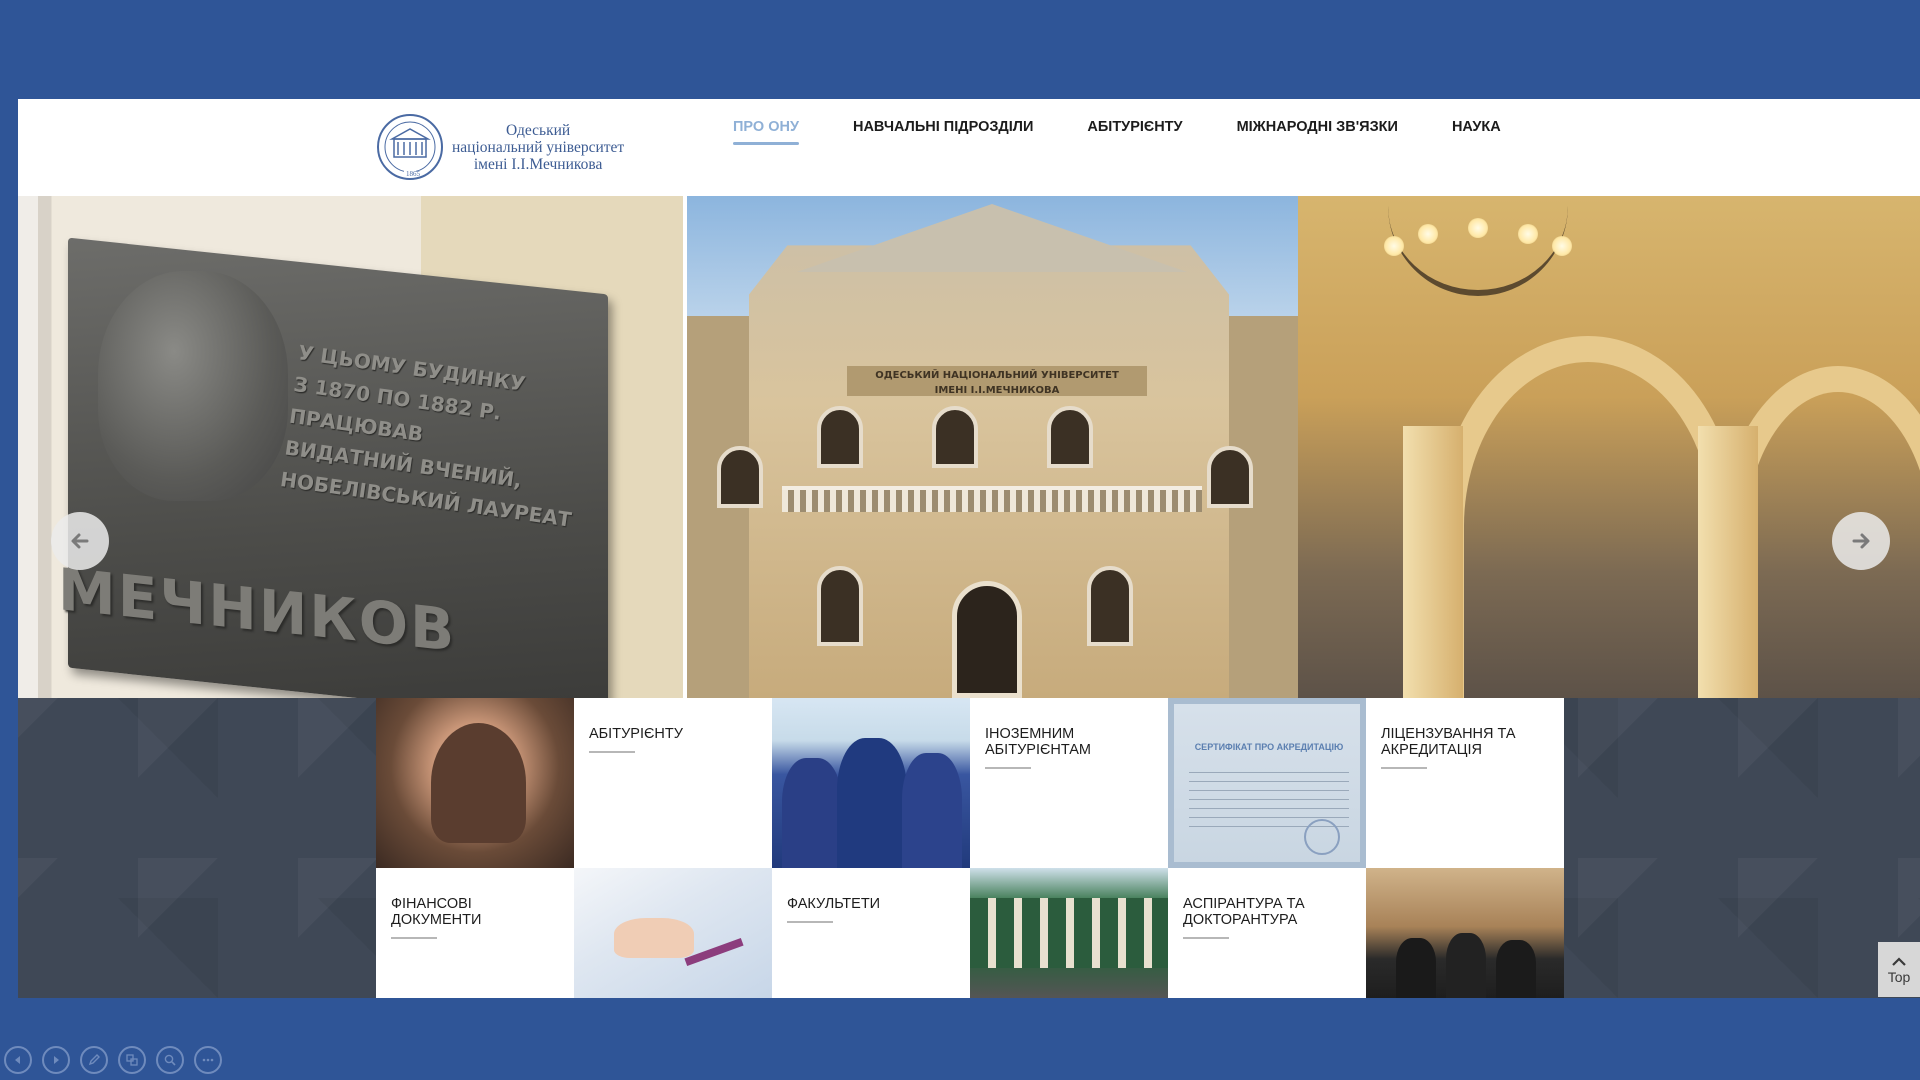  I want to click on tile-applicants: АБІТУРІЄНТУ, so click(673, 783).